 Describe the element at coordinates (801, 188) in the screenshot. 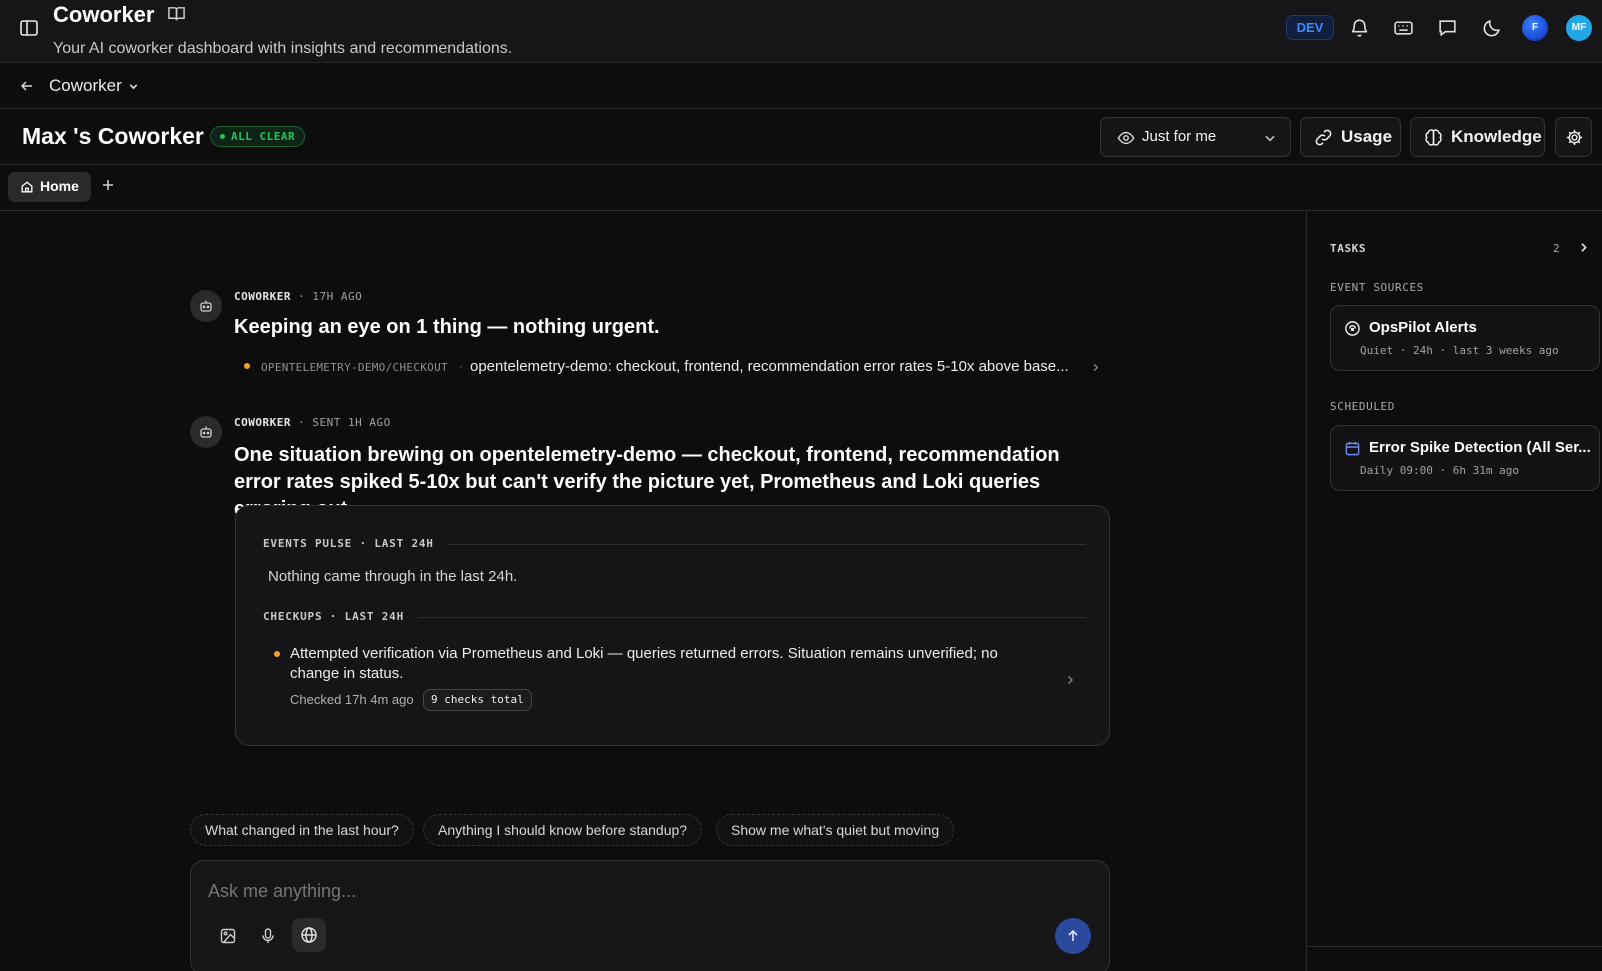

I see `tabs-bar: Home` at that location.